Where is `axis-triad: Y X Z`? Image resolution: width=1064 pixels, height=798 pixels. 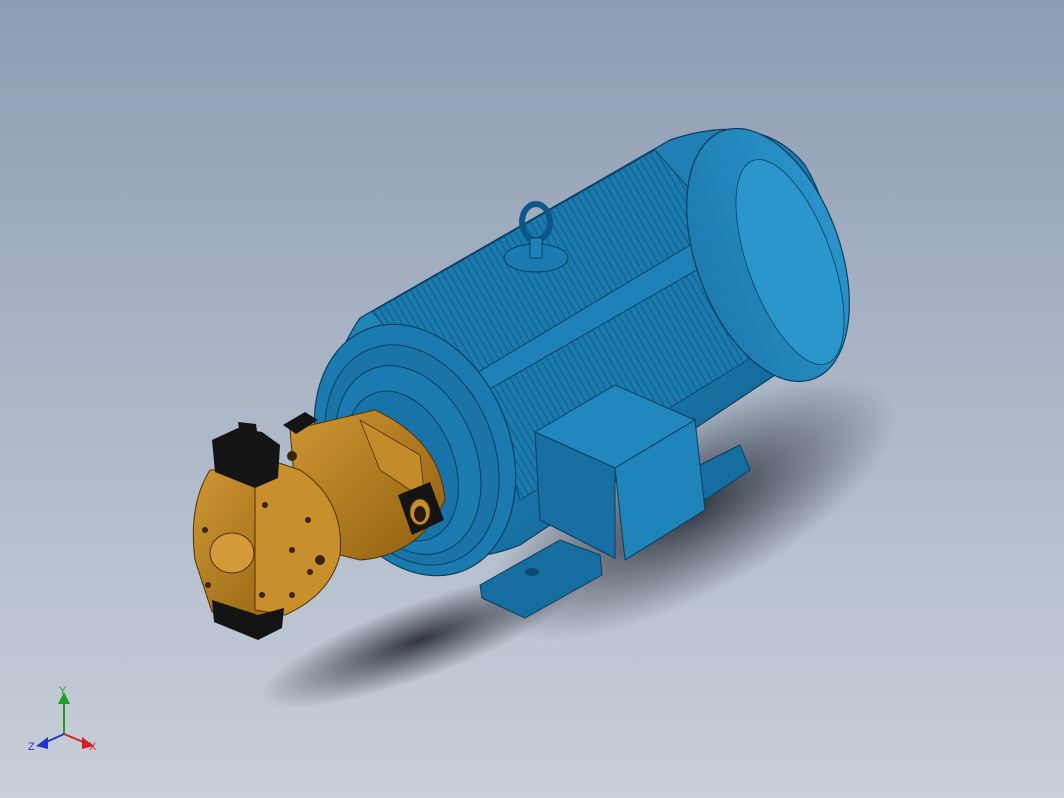
axis-triad: Y X Z is located at coordinates (62, 719).